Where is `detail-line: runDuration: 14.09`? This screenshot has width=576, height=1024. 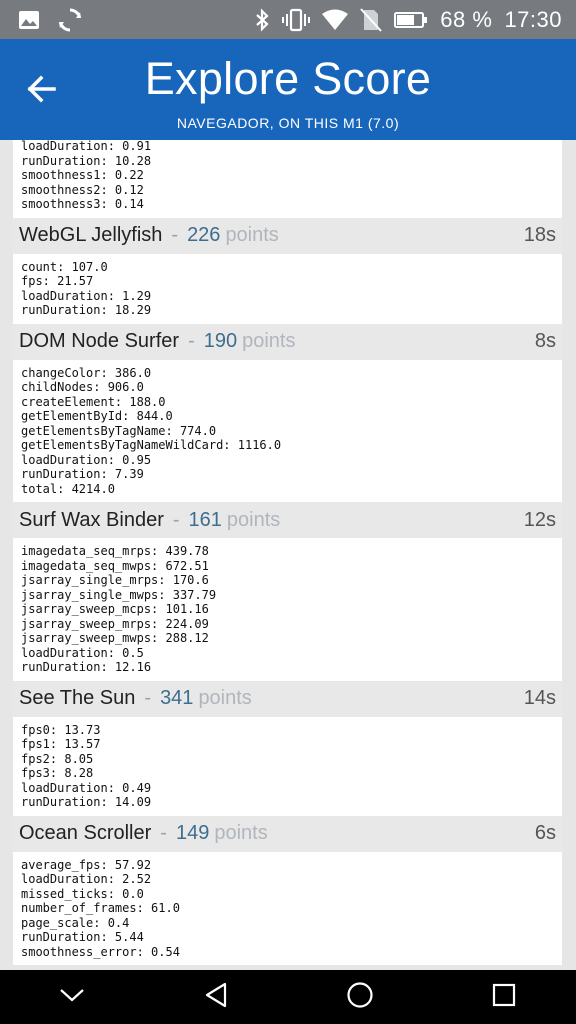
detail-line: runDuration: 14.09 is located at coordinates (86, 802).